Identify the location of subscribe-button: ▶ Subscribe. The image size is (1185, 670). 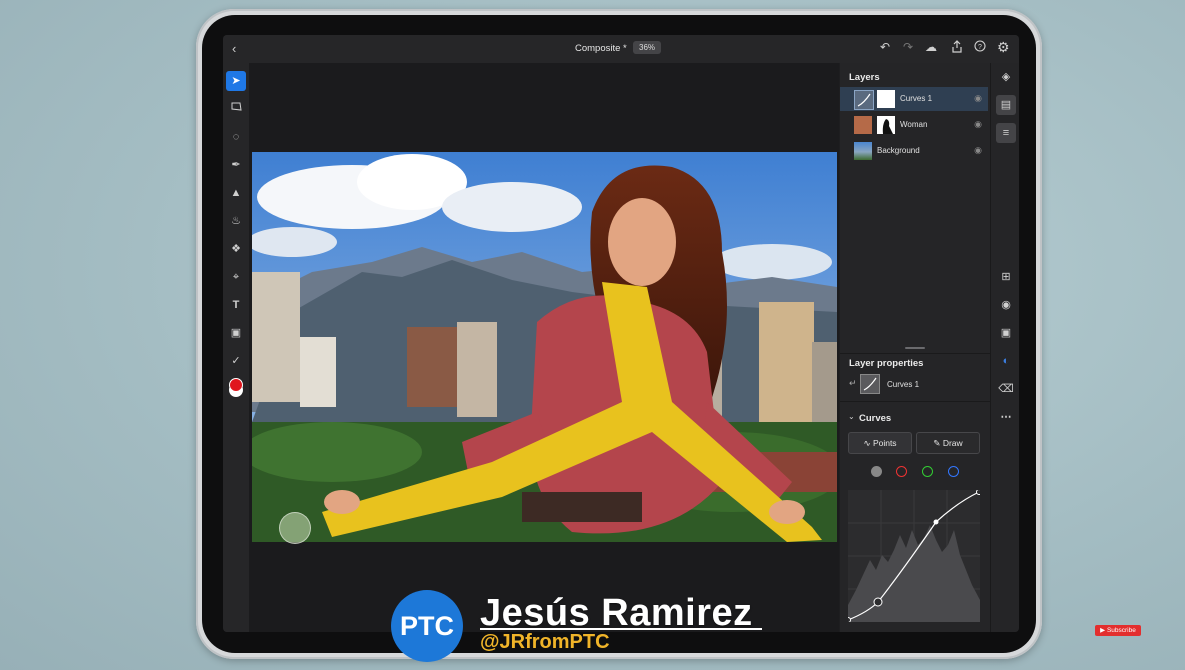
(1118, 630).